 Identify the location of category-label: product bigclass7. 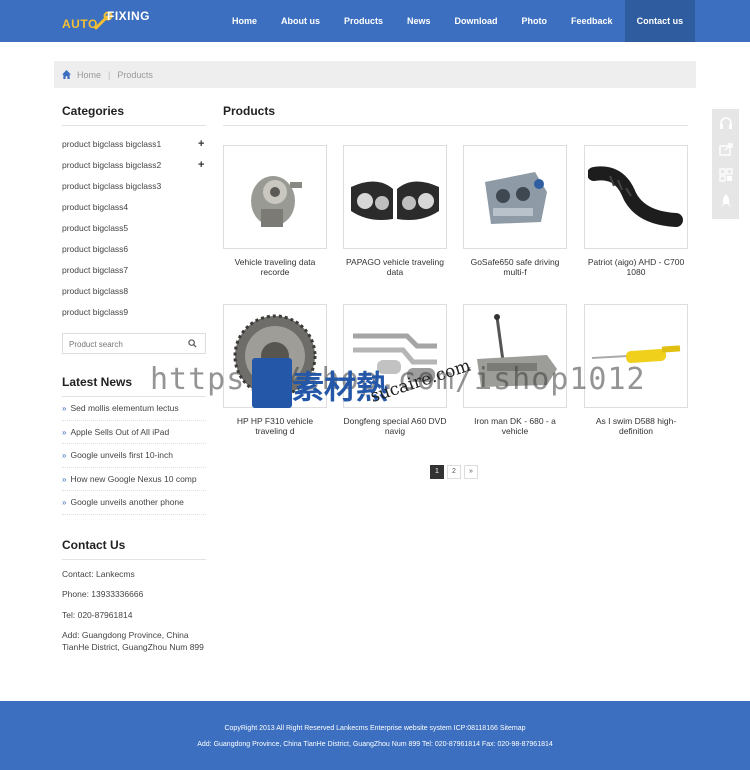
(95, 270).